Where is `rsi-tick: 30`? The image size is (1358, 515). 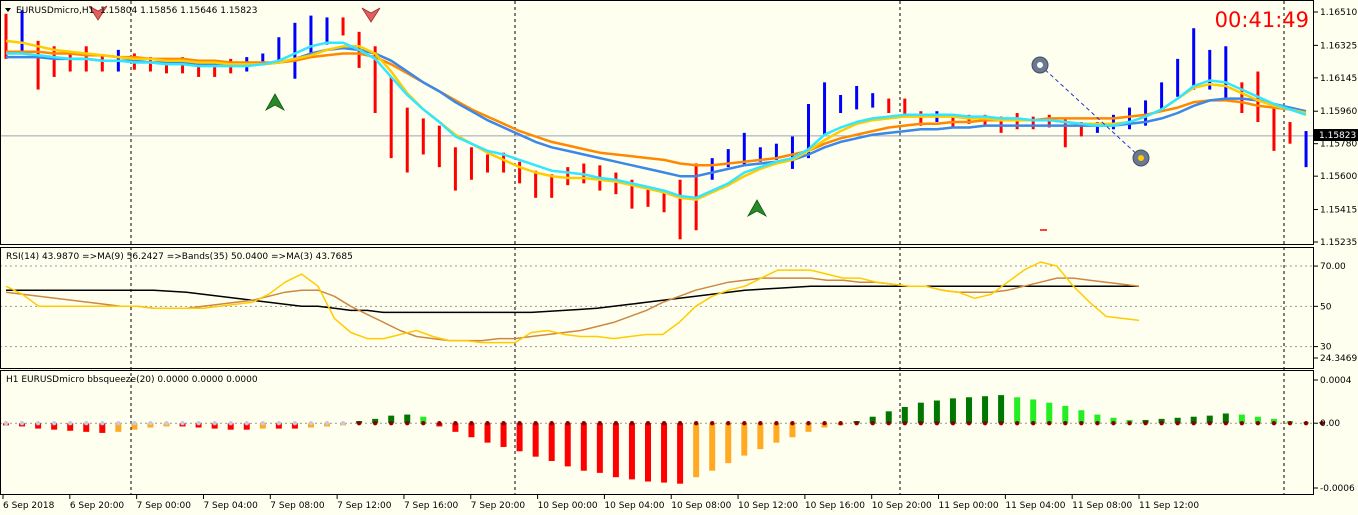
rsi-tick: 30 is located at coordinates (1326, 348).